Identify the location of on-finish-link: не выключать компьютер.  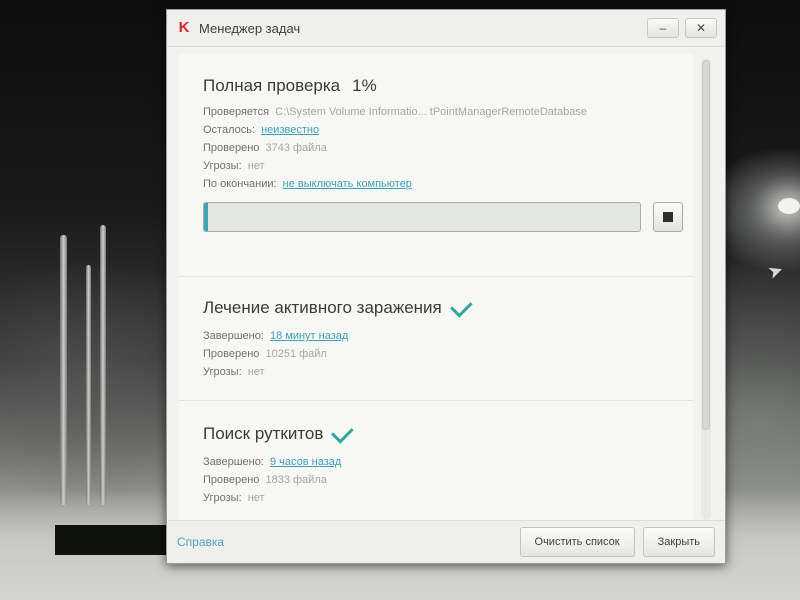
(347, 184).